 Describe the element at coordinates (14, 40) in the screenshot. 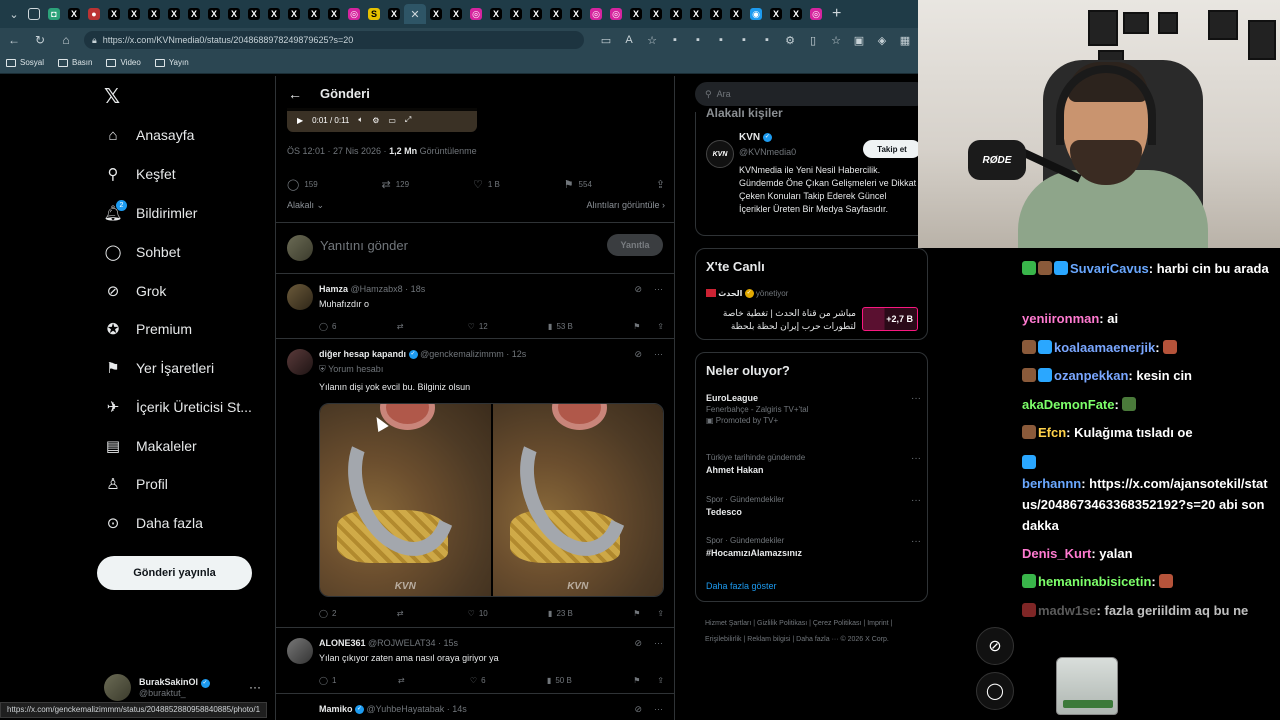

I see `back-icon: ←` at that location.